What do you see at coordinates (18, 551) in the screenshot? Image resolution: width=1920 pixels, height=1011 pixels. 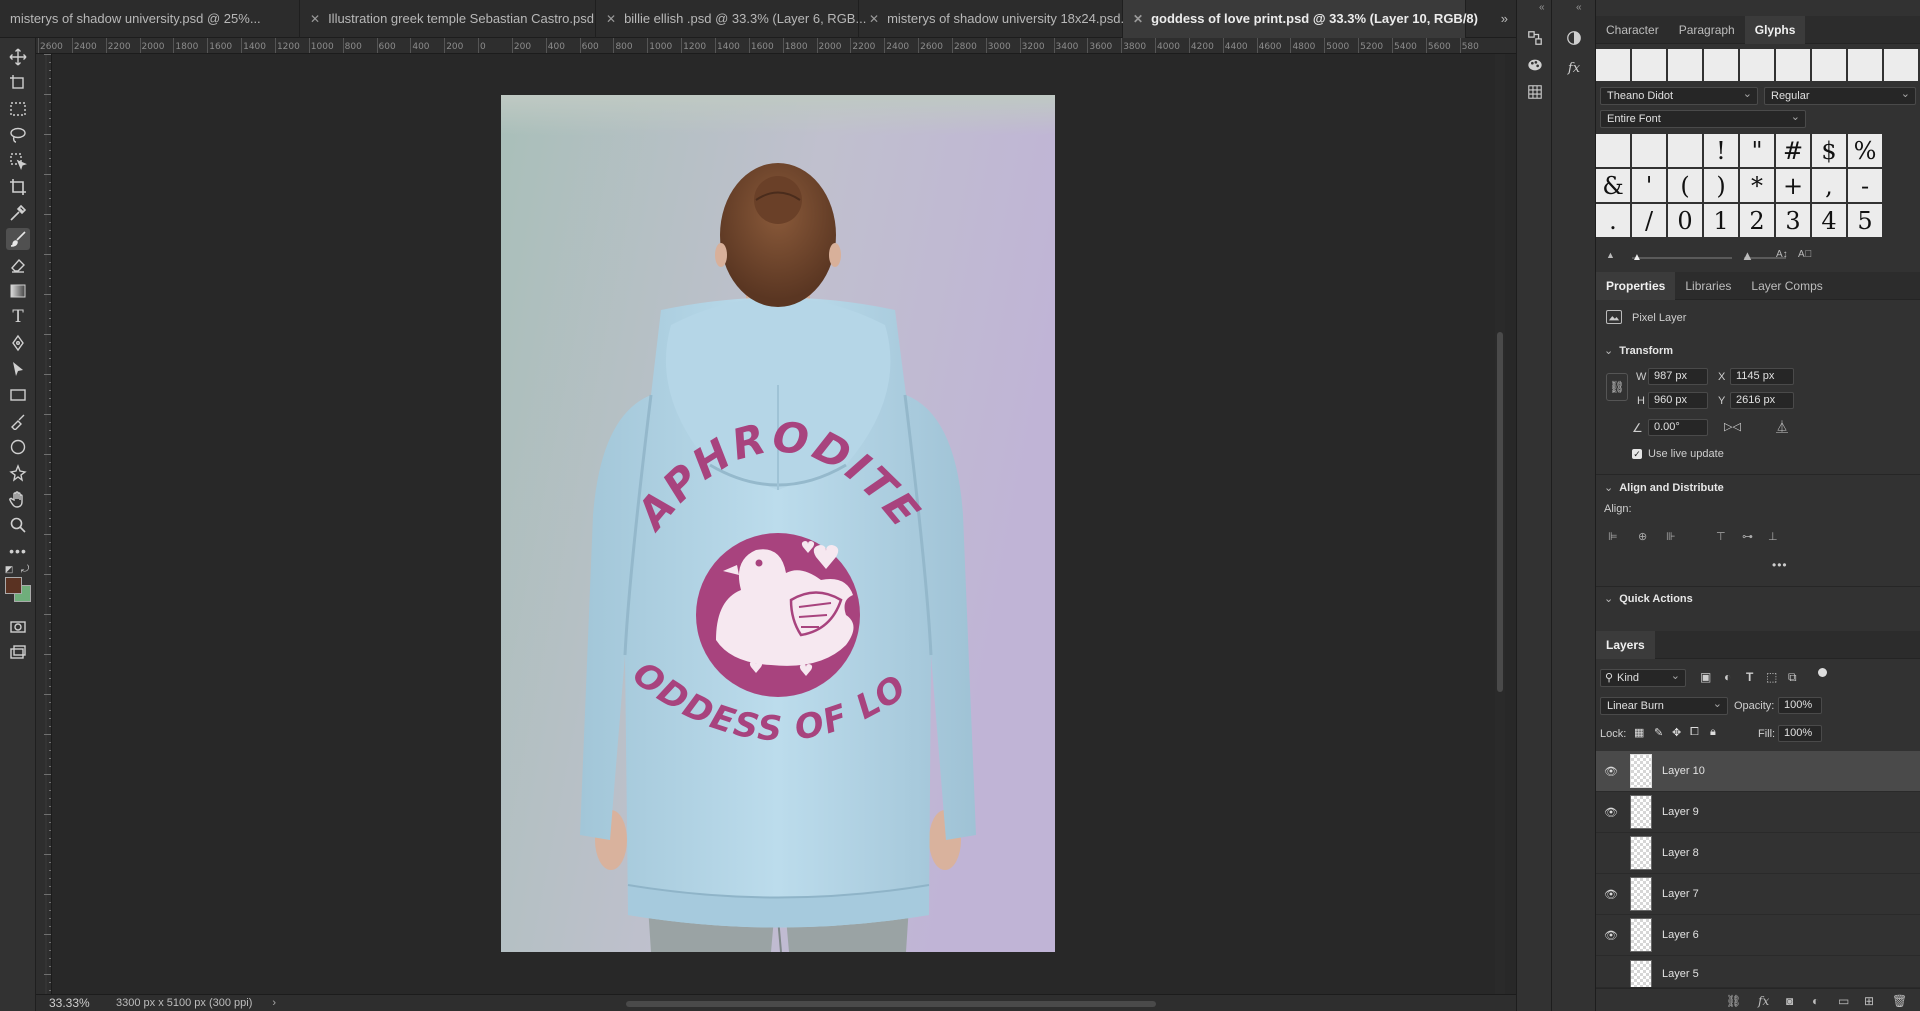 I see `more-tools-icon: •••` at bounding box center [18, 551].